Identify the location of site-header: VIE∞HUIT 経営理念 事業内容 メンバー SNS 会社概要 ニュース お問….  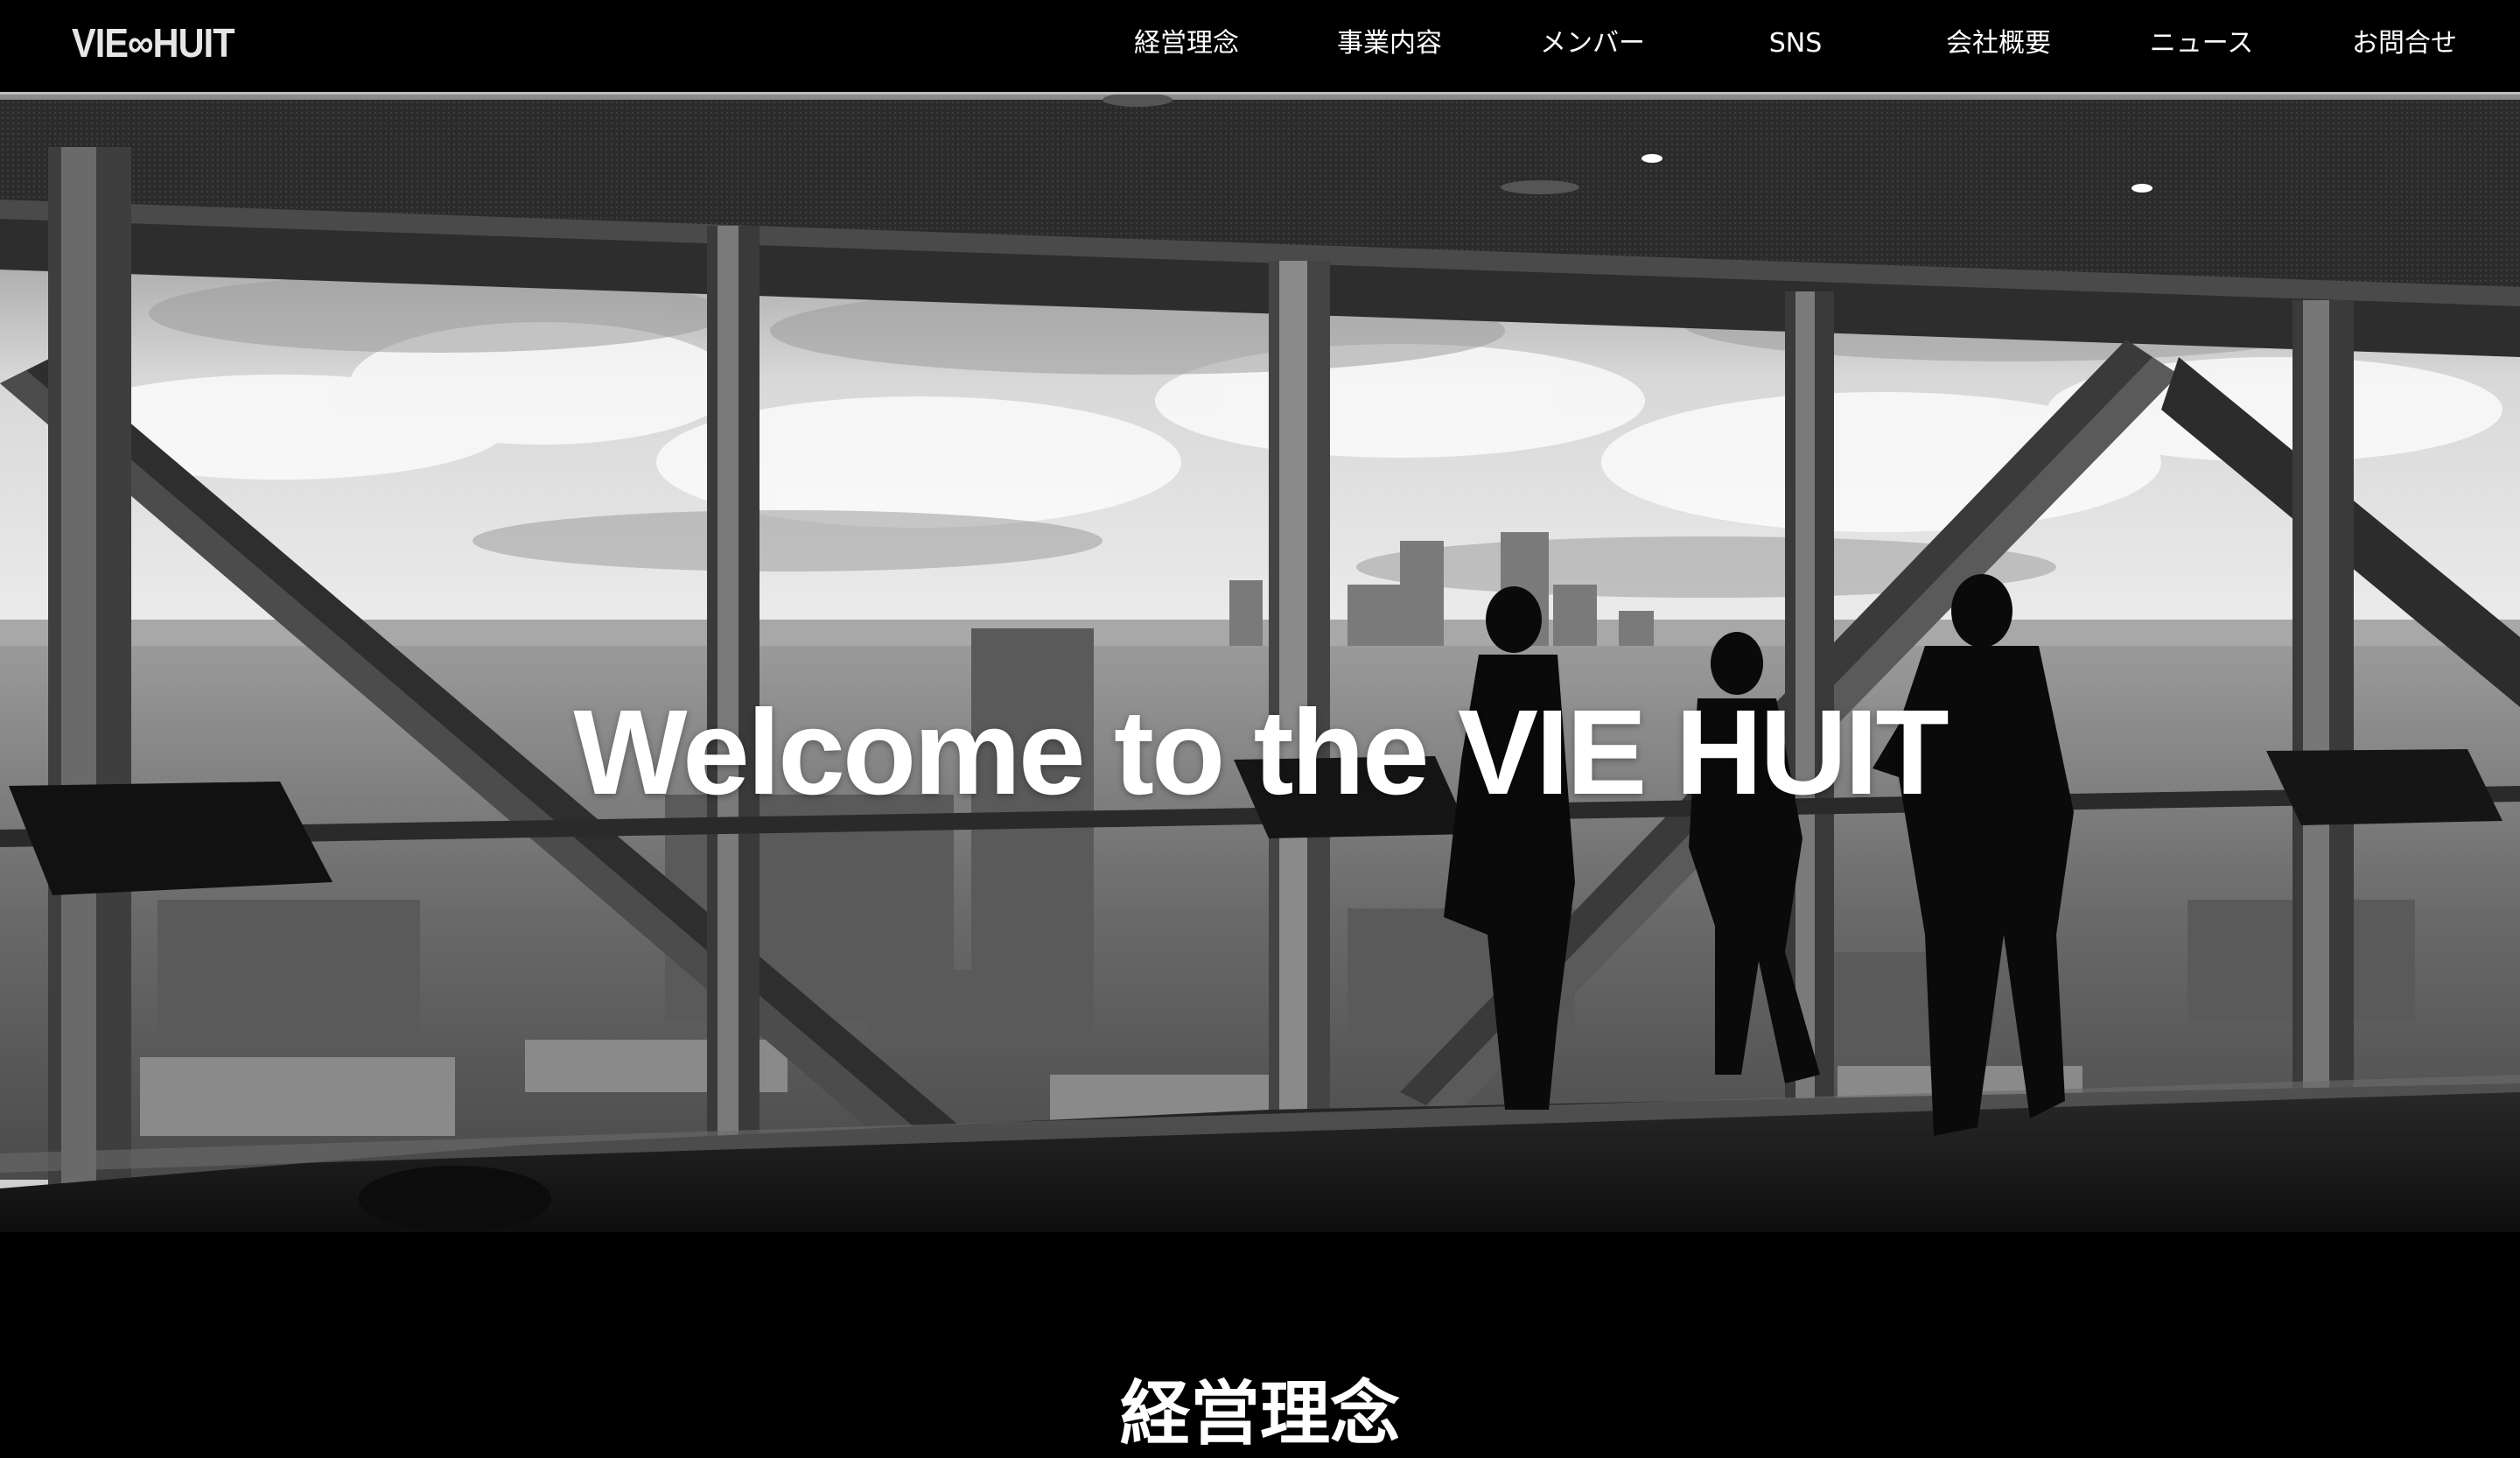
(1260, 47).